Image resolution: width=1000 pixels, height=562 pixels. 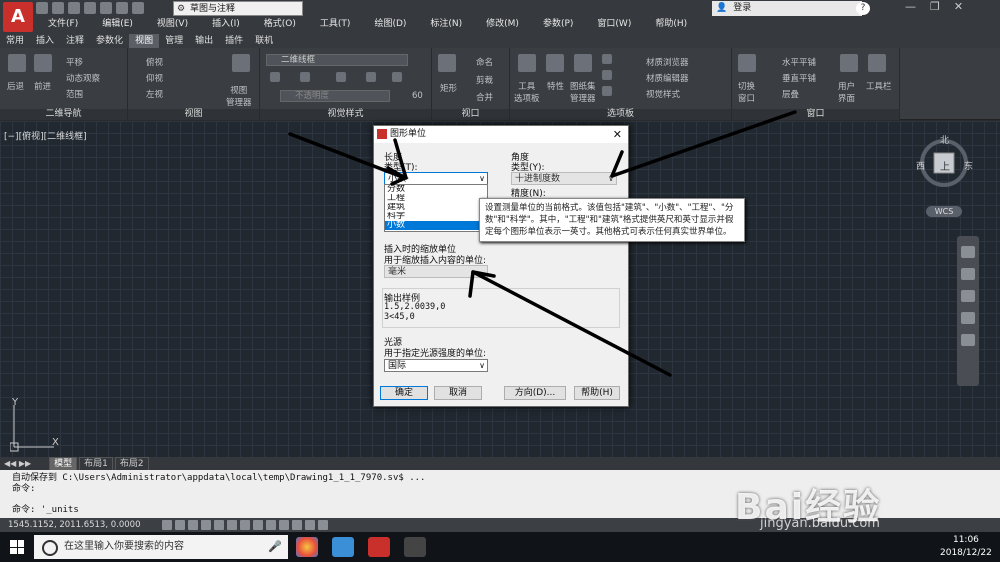 I want to click on help-button: 帮助(H), so click(x=597, y=393).